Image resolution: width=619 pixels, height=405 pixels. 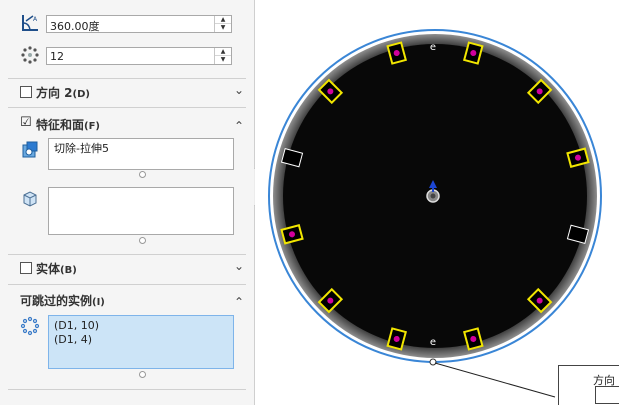 What do you see at coordinates (30, 199) in the screenshot?
I see `face-icon` at bounding box center [30, 199].